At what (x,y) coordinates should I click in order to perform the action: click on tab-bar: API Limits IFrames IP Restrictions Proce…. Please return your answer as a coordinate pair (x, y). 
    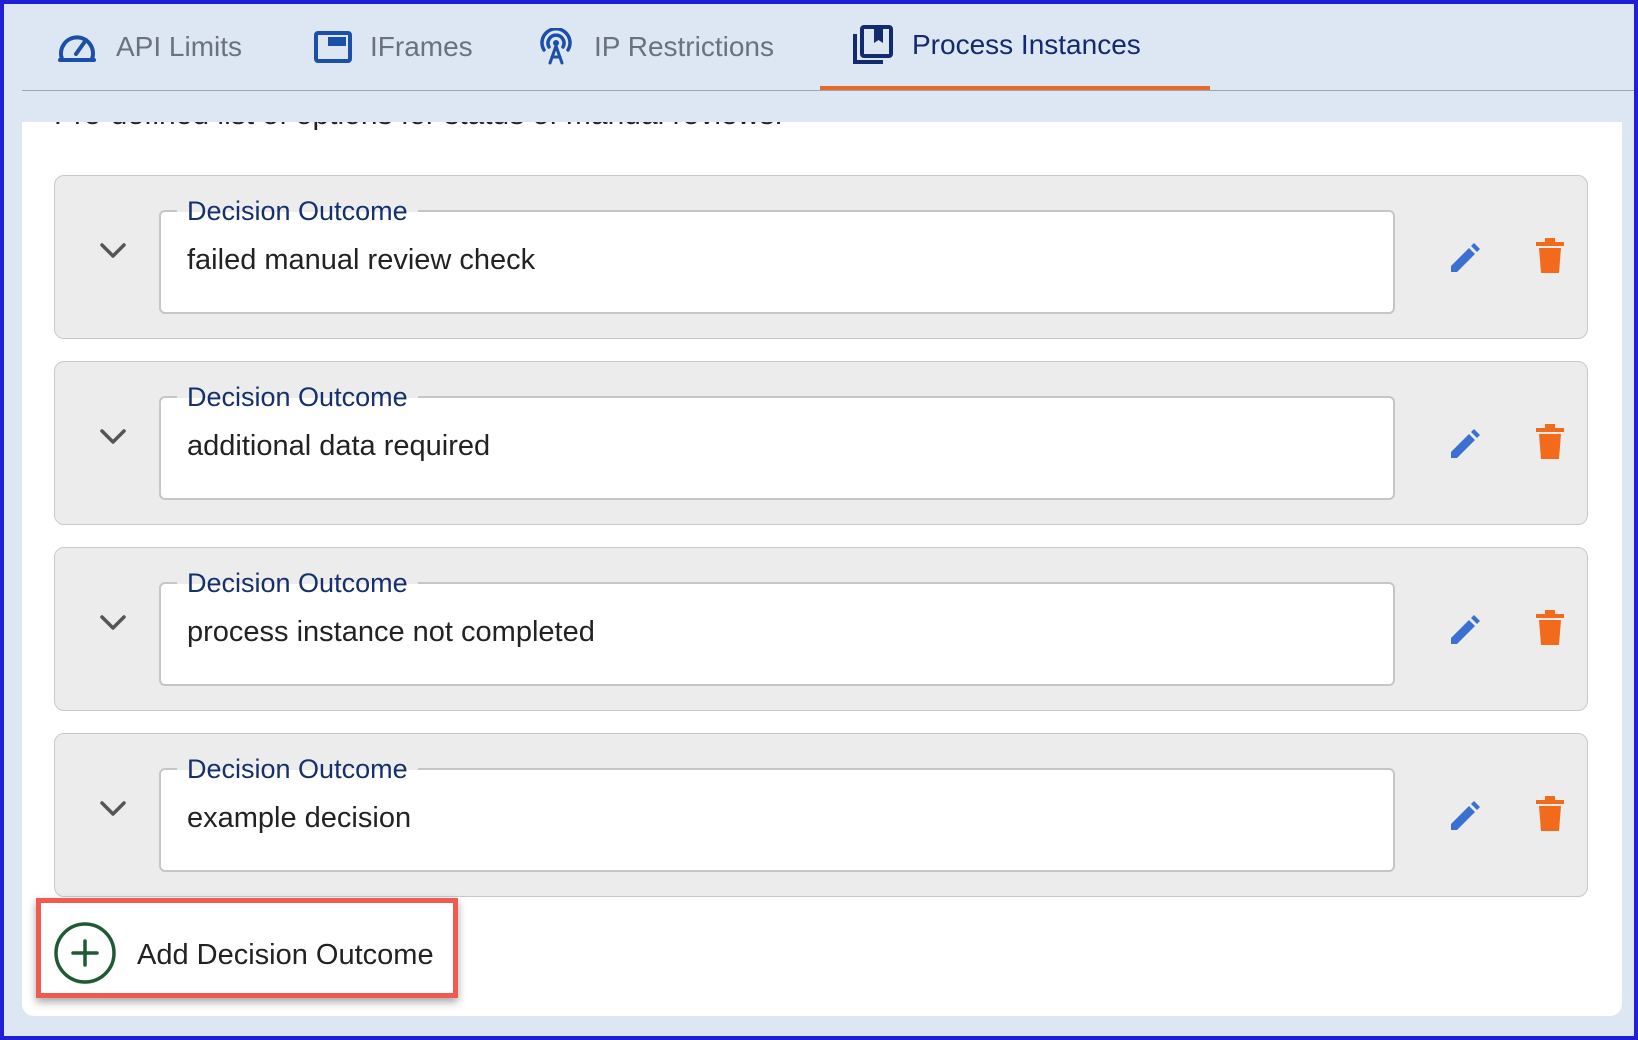
    Looking at the image, I should click on (828, 47).